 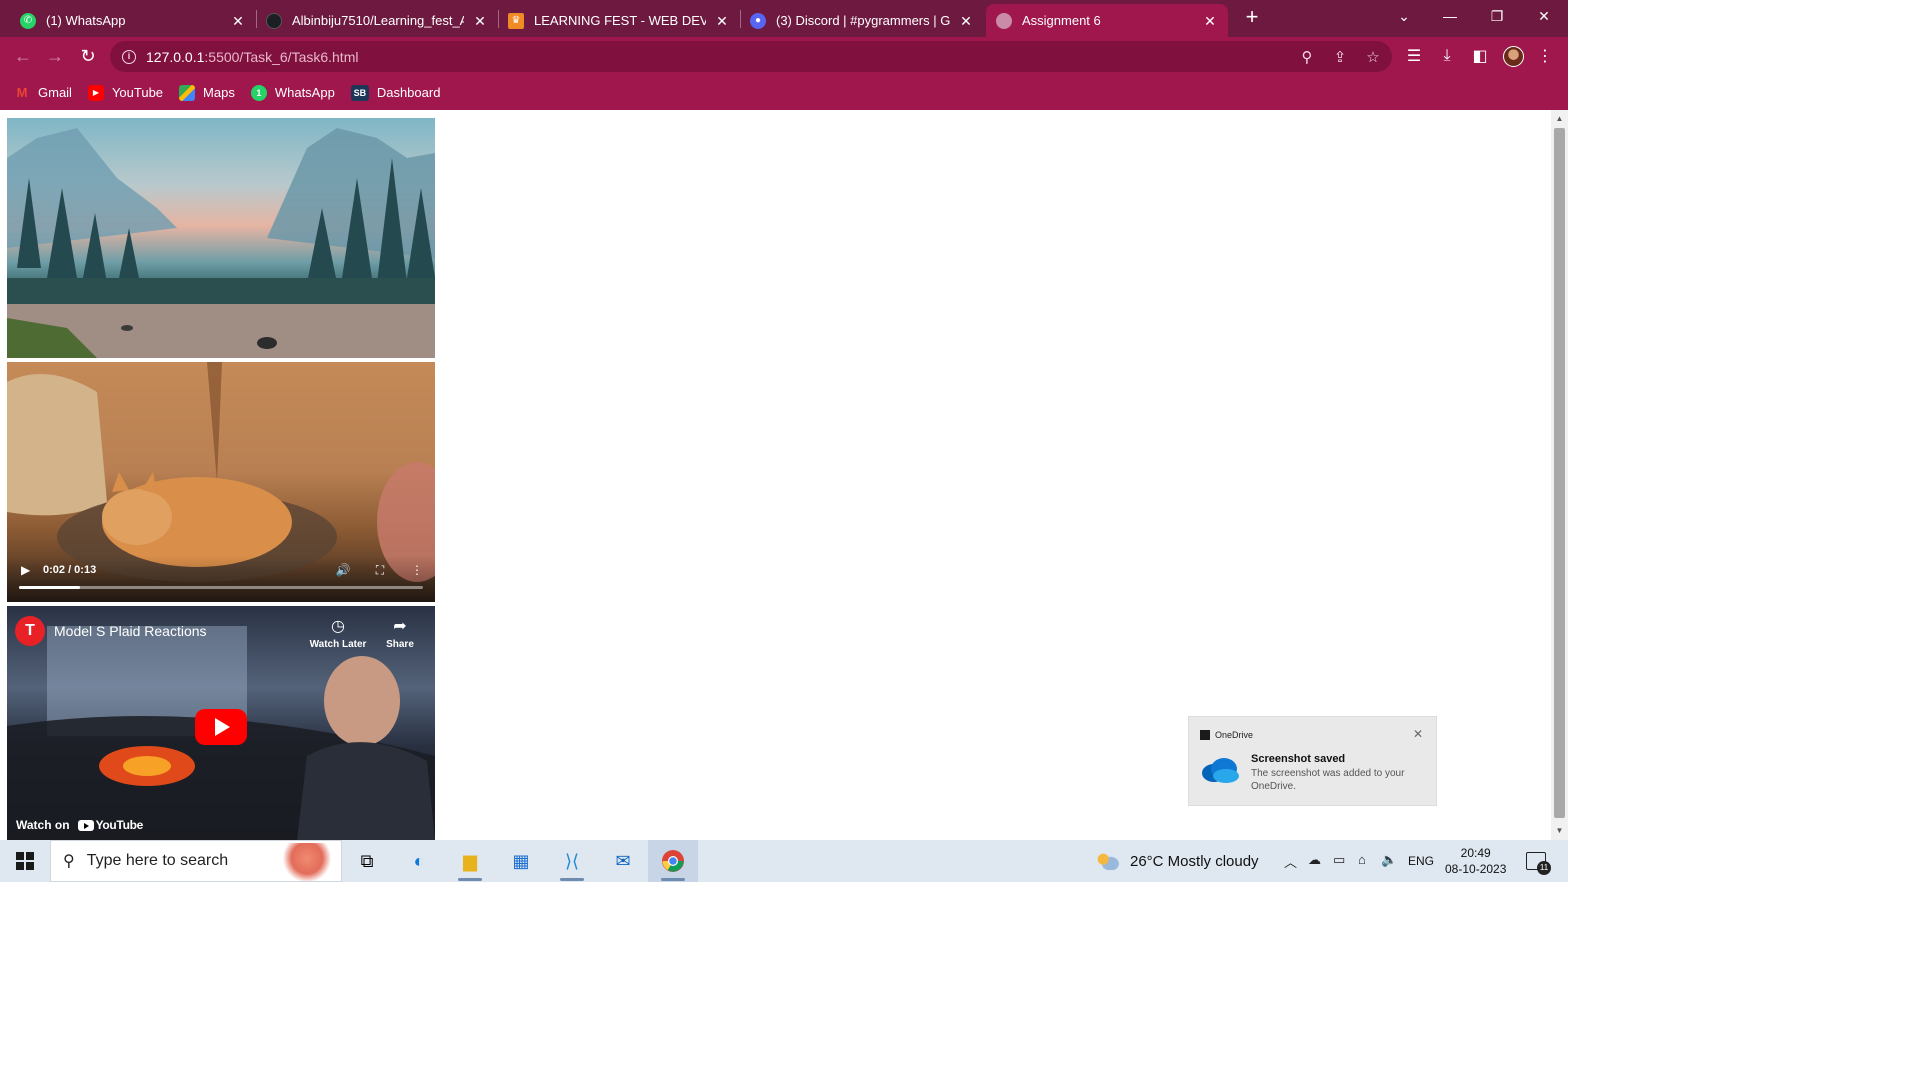 What do you see at coordinates (400, 633) in the screenshot?
I see `share-button: ➦ Share` at bounding box center [400, 633].